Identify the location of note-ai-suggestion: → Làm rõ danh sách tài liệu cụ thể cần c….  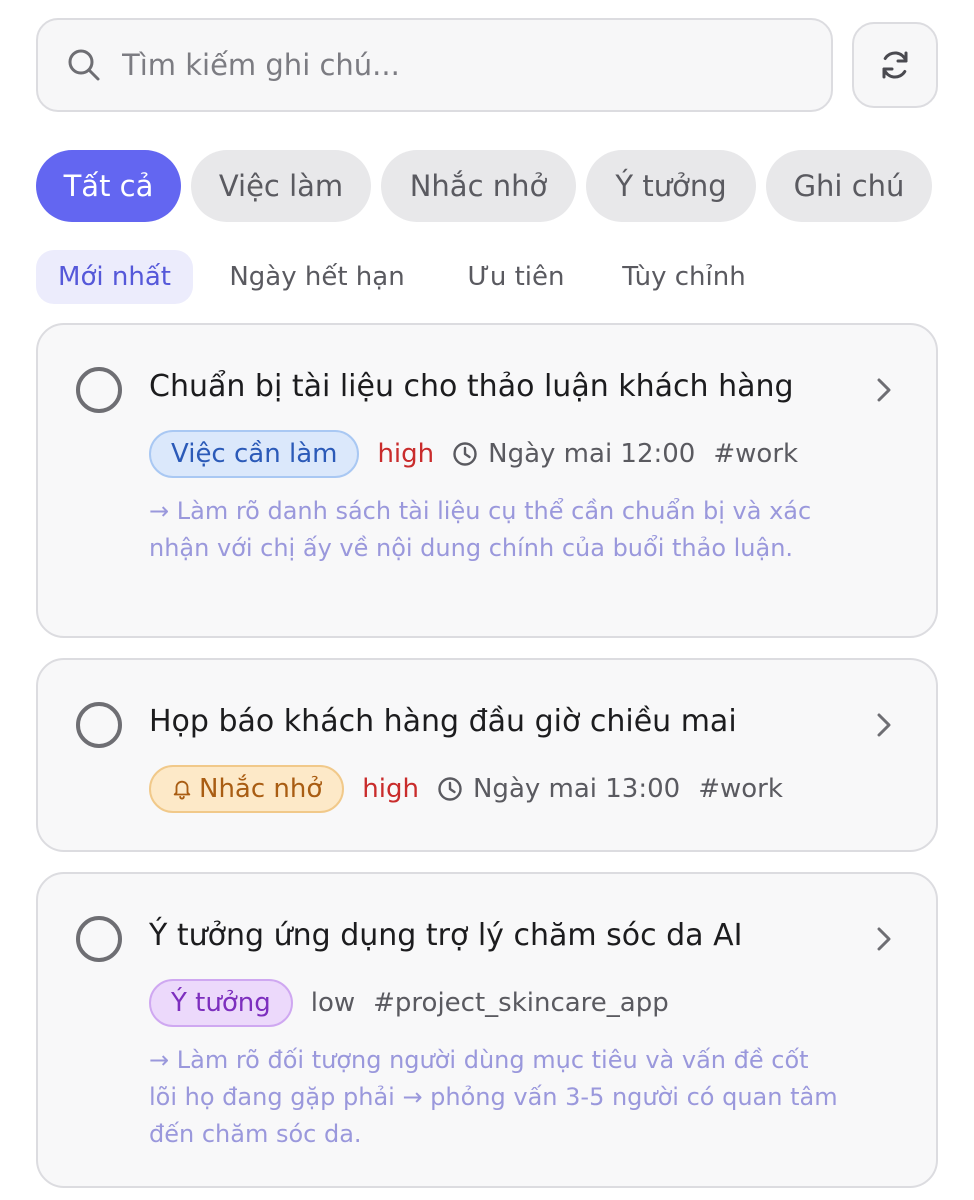
(480, 529).